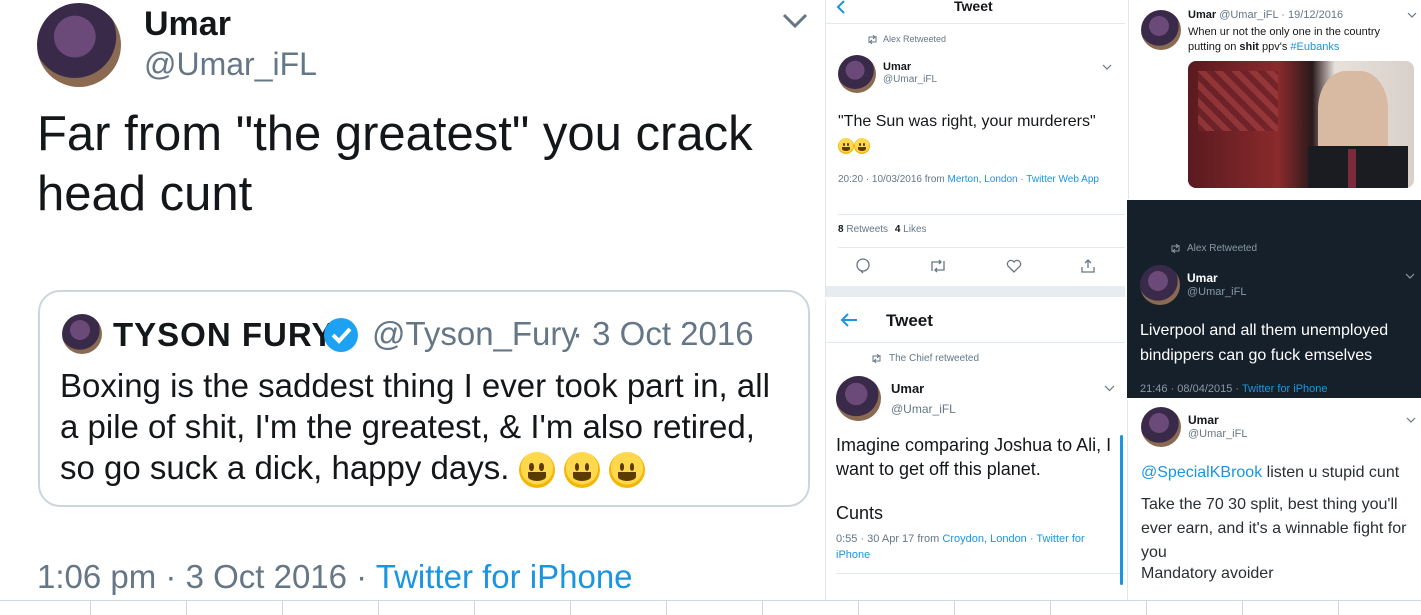 The width and height of the screenshot is (1421, 615). Describe the element at coordinates (1301, 124) in the screenshot. I see `tweet-media-image` at that location.